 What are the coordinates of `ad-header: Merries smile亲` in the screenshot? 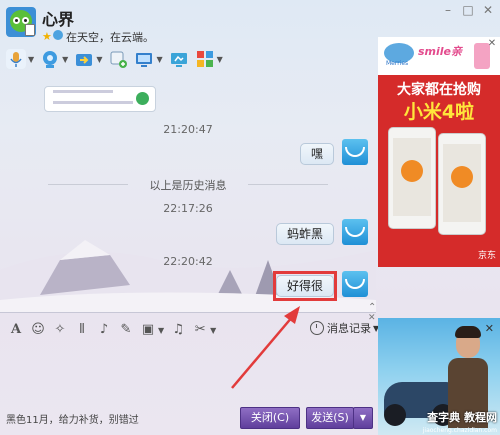 It's located at (439, 56).